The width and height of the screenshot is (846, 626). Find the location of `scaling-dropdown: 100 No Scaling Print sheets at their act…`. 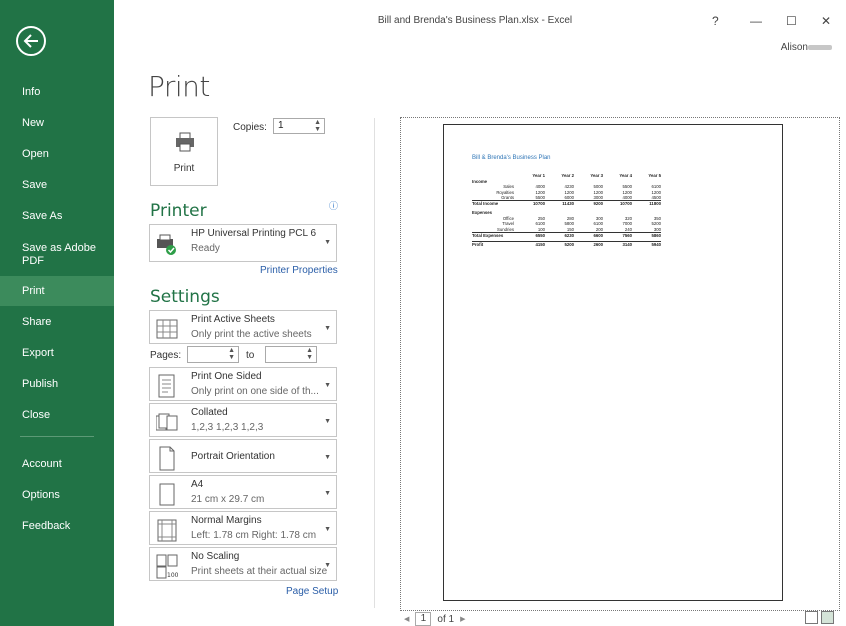

scaling-dropdown: 100 No Scaling Print sheets at their act… is located at coordinates (243, 564).